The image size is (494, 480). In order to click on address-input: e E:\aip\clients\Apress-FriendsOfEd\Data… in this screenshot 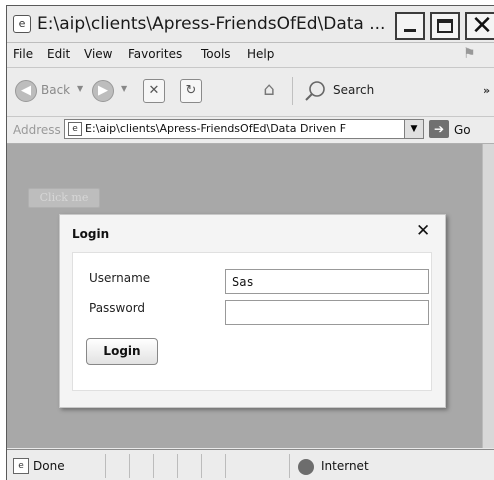, I will do `click(244, 129)`.